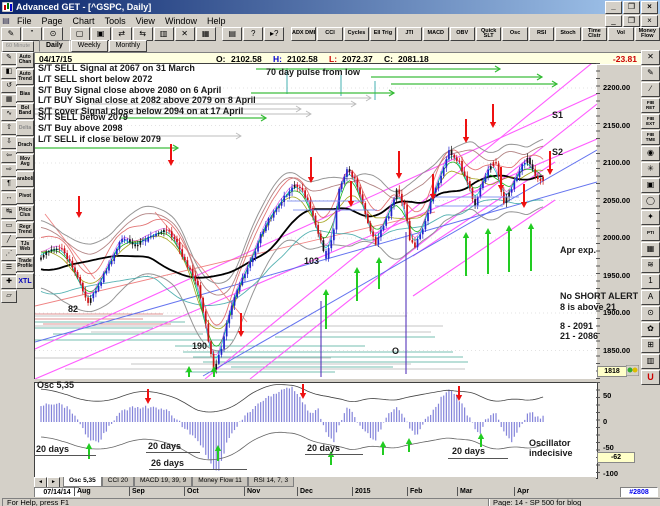 Image resolution: width=660 pixels, height=506 pixels. What do you see at coordinates (220, 482) in the screenshot?
I see `indicator-tab-money-flow-11: Money Flow 11` at bounding box center [220, 482].